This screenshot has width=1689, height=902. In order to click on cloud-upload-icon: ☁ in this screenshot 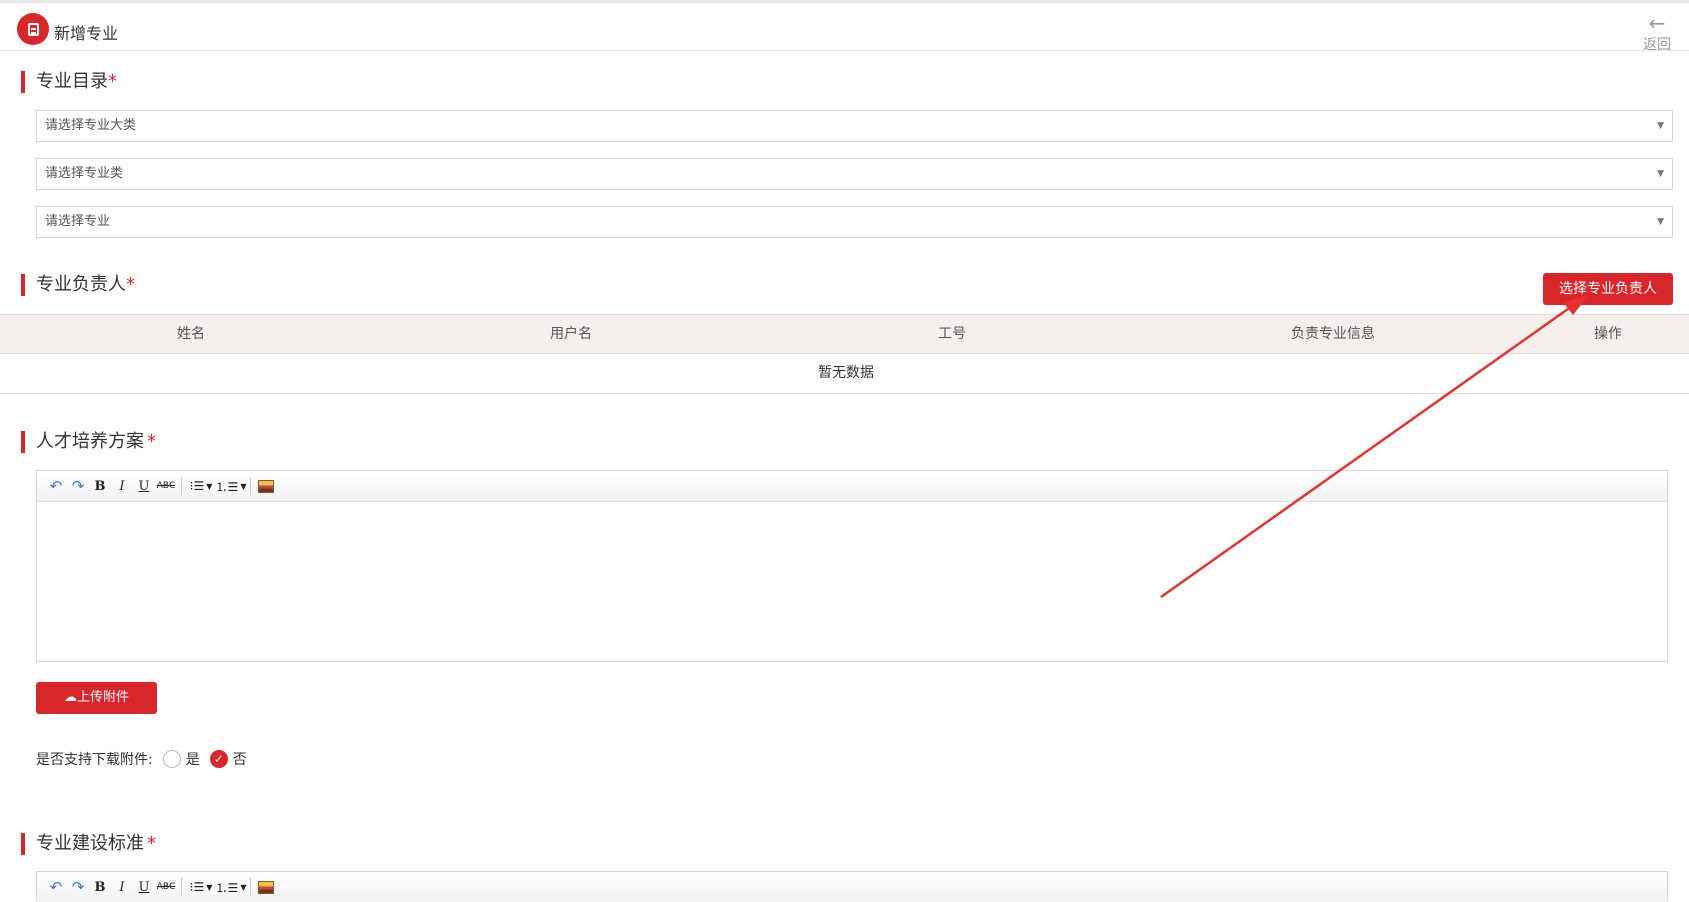, I will do `click(70, 697)`.